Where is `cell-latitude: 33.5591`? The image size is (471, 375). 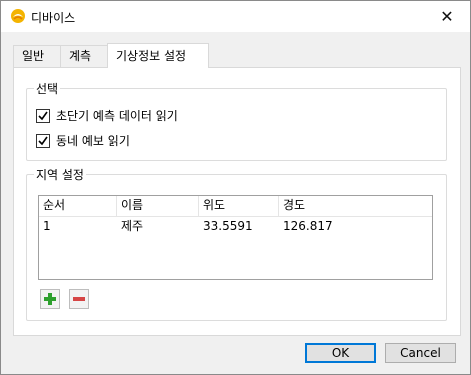
cell-latitude: 33.5591 is located at coordinates (228, 226).